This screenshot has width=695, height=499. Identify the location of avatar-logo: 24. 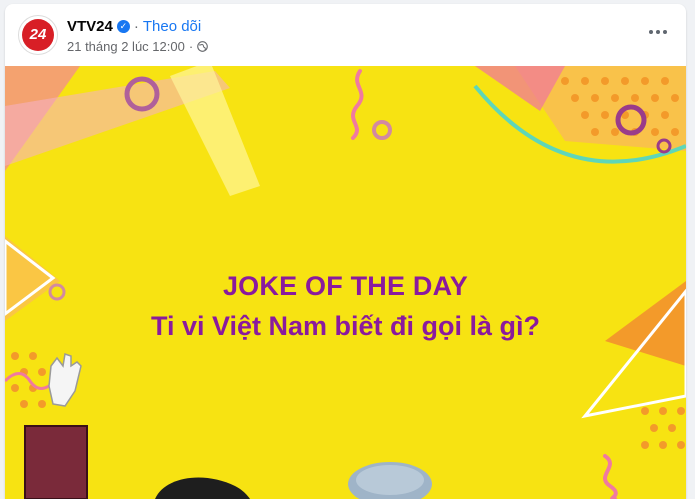
(38, 35).